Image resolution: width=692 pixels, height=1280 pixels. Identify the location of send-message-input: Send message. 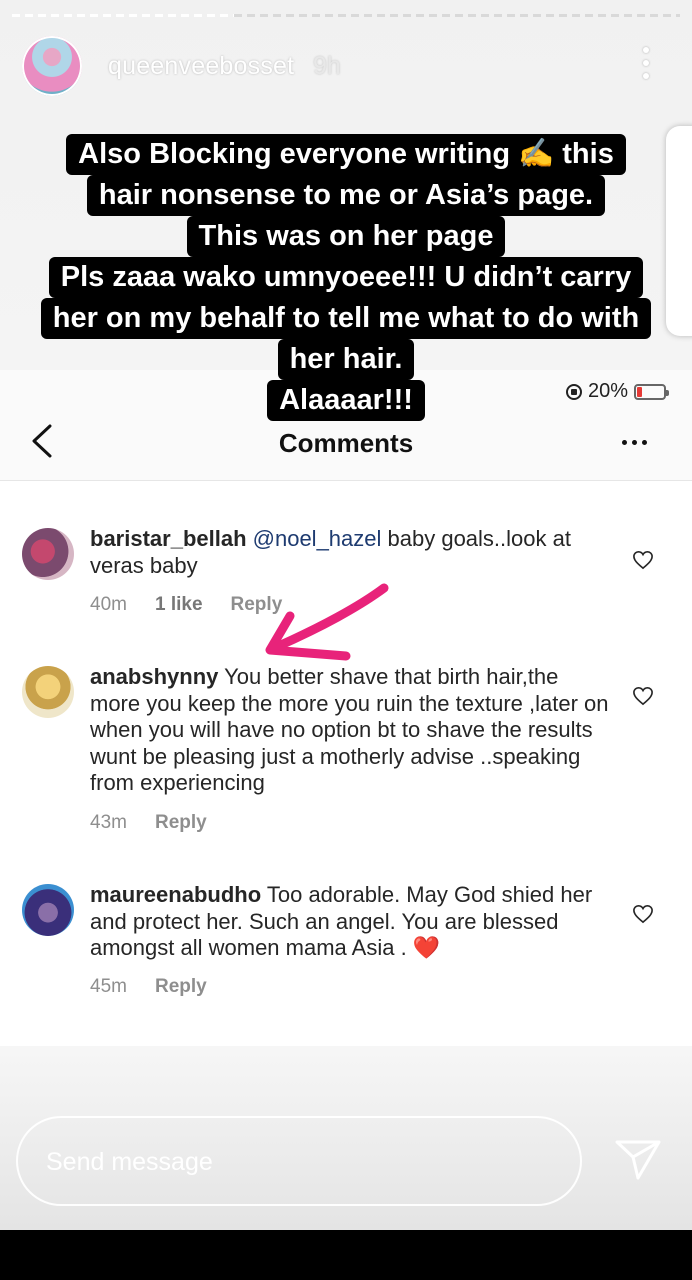
(299, 1161).